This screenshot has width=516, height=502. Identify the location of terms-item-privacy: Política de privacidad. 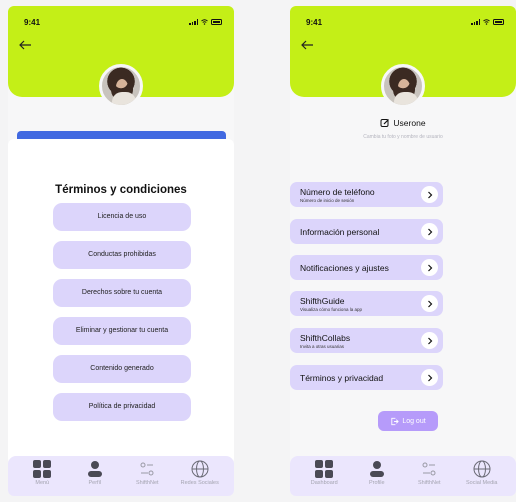
(122, 407).